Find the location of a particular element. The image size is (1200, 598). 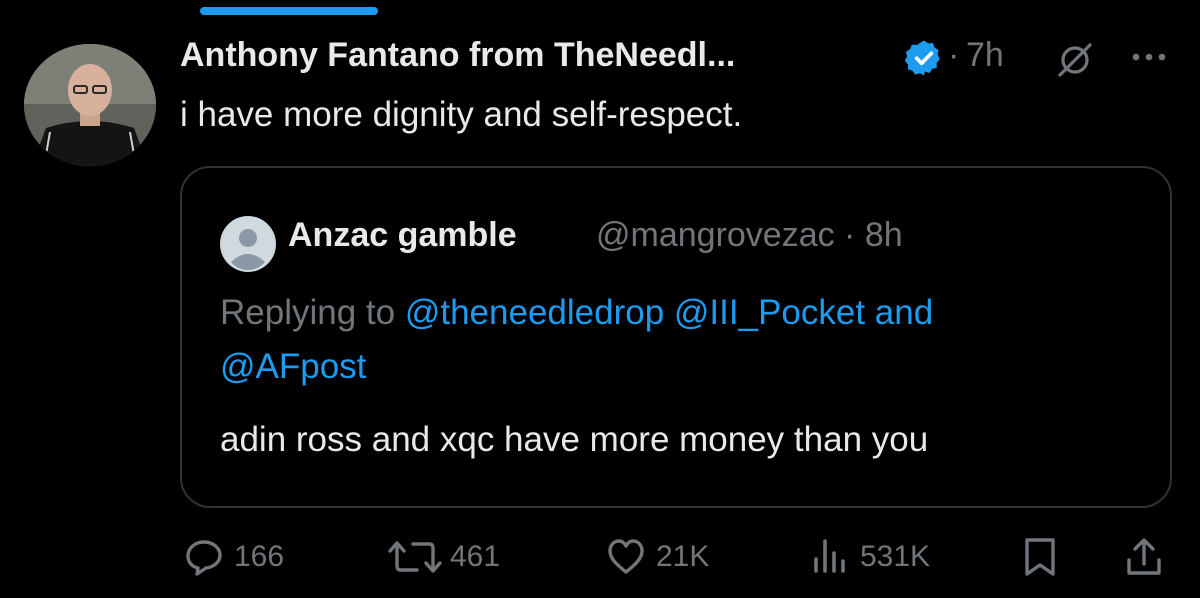

mention-link: @III_Pocket is located at coordinates (769, 312).